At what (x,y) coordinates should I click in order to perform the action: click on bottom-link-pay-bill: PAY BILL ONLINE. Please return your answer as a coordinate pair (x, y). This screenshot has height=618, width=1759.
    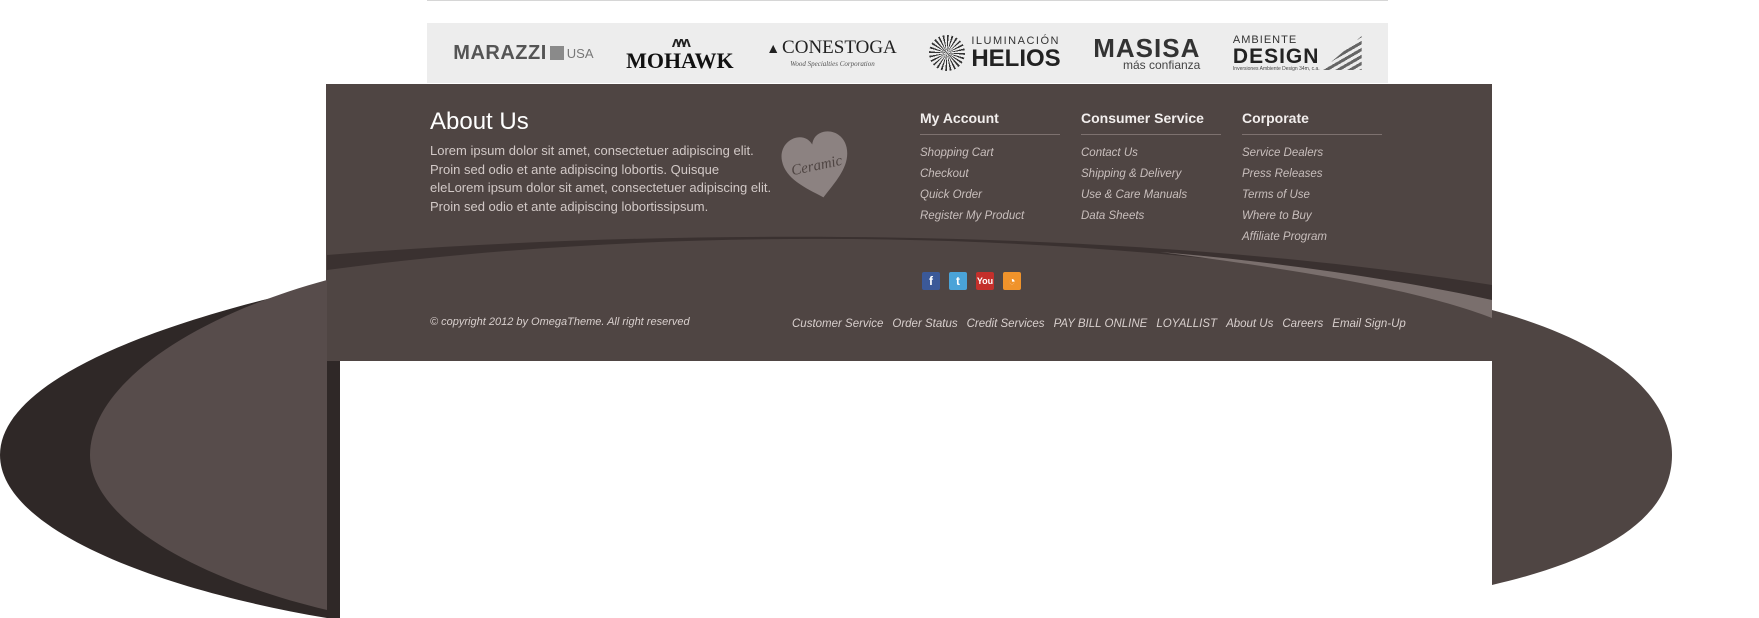
    Looking at the image, I should click on (1101, 324).